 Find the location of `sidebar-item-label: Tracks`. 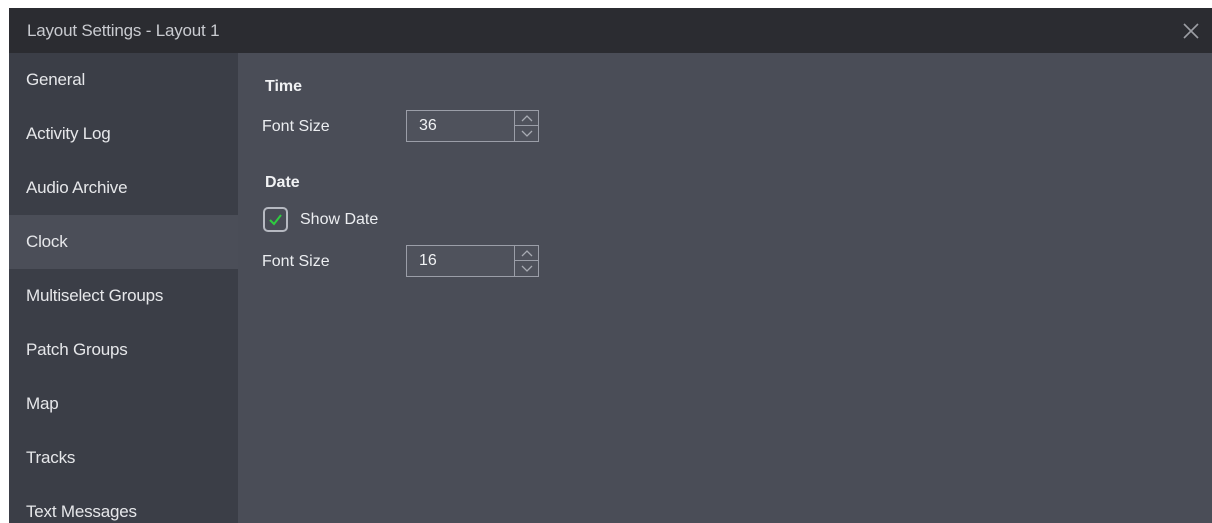

sidebar-item-label: Tracks is located at coordinates (51, 457).